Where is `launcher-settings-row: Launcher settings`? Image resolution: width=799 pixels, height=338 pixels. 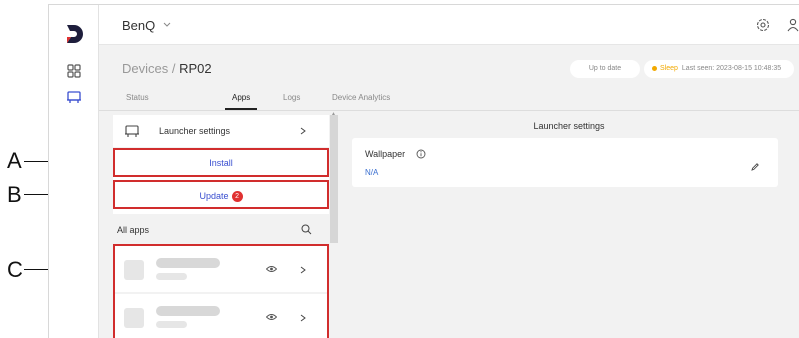 launcher-settings-row: Launcher settings is located at coordinates (221, 131).